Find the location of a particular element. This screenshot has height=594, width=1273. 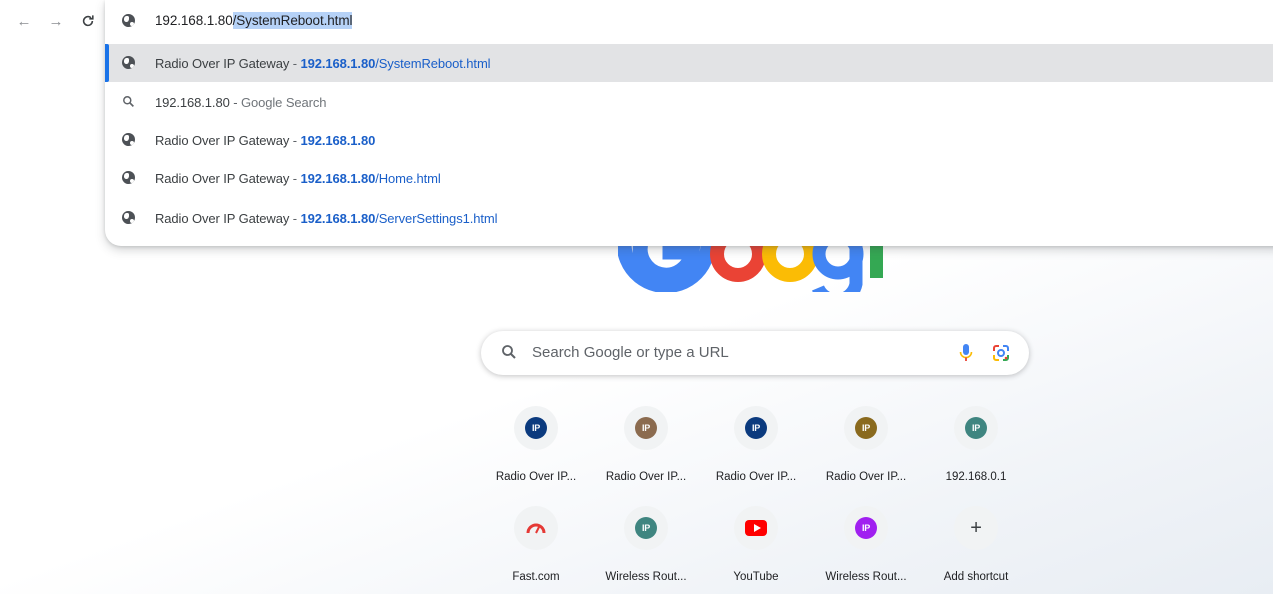

suggestion-path: /SystemReboot.html is located at coordinates (433, 63).